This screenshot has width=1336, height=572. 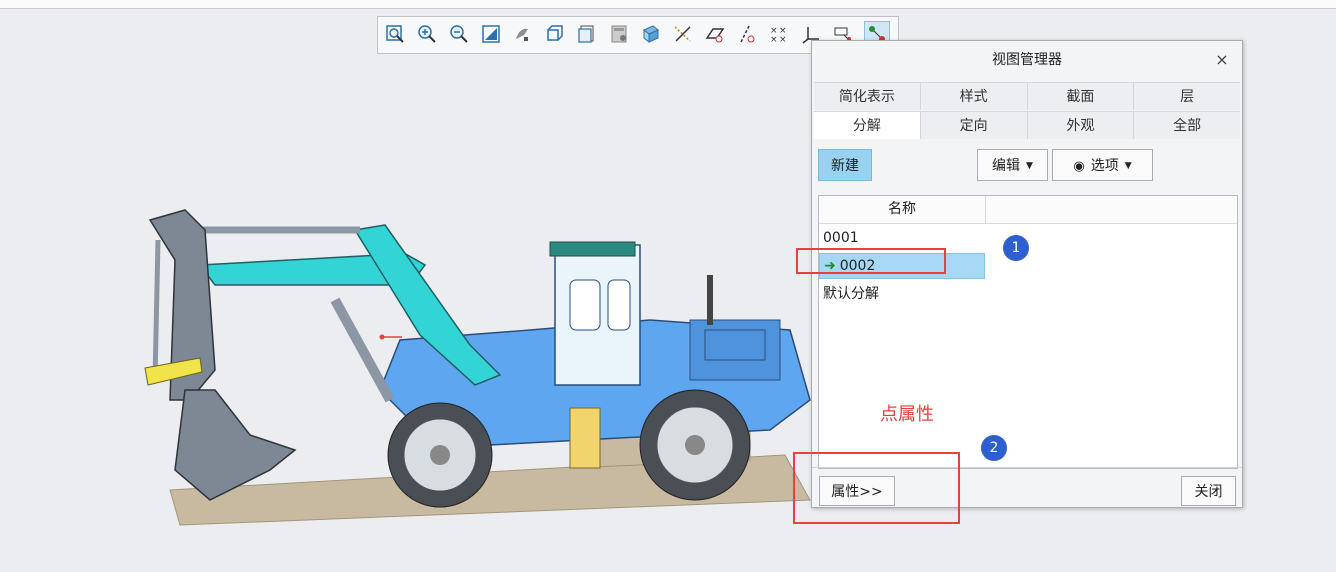 I want to click on tab-row-1: 简化表示 样式 截面 层, so click(x=1027, y=96).